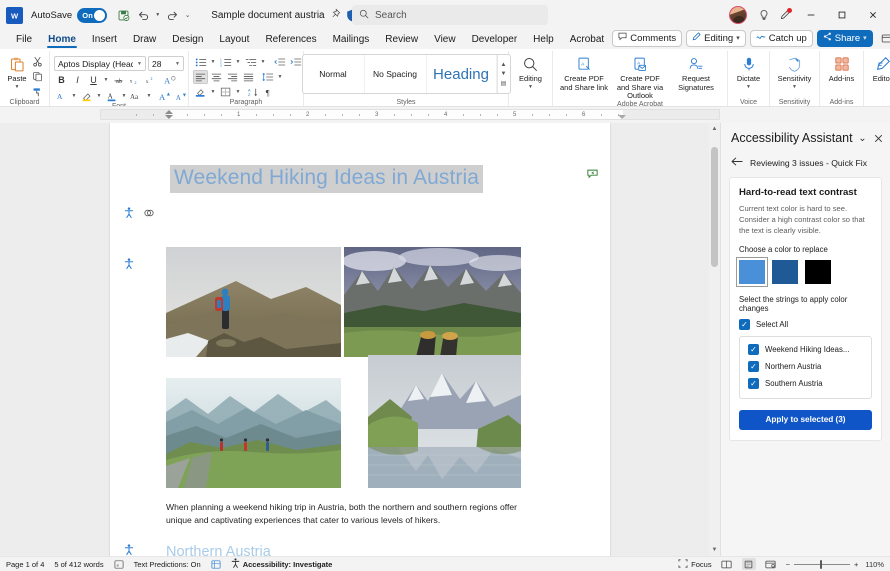 This screenshot has height=571, width=890. Describe the element at coordinates (752, 272) in the screenshot. I see `light-blue-swatch` at that location.